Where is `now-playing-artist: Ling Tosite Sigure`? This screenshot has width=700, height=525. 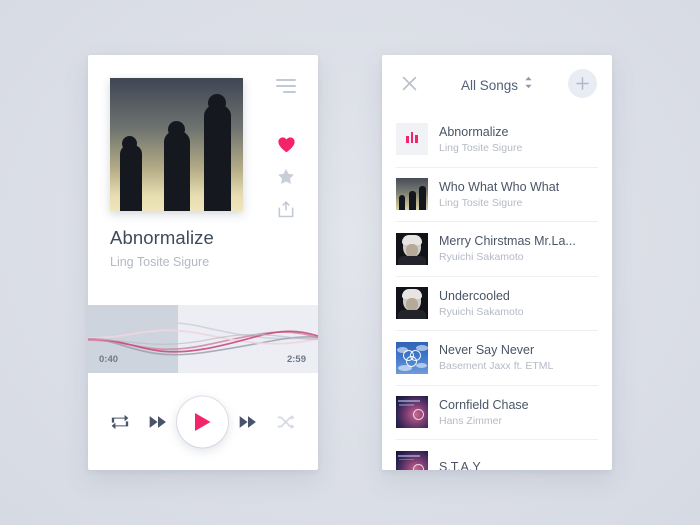
now-playing-artist: Ling Tosite Sigure is located at coordinates (160, 262).